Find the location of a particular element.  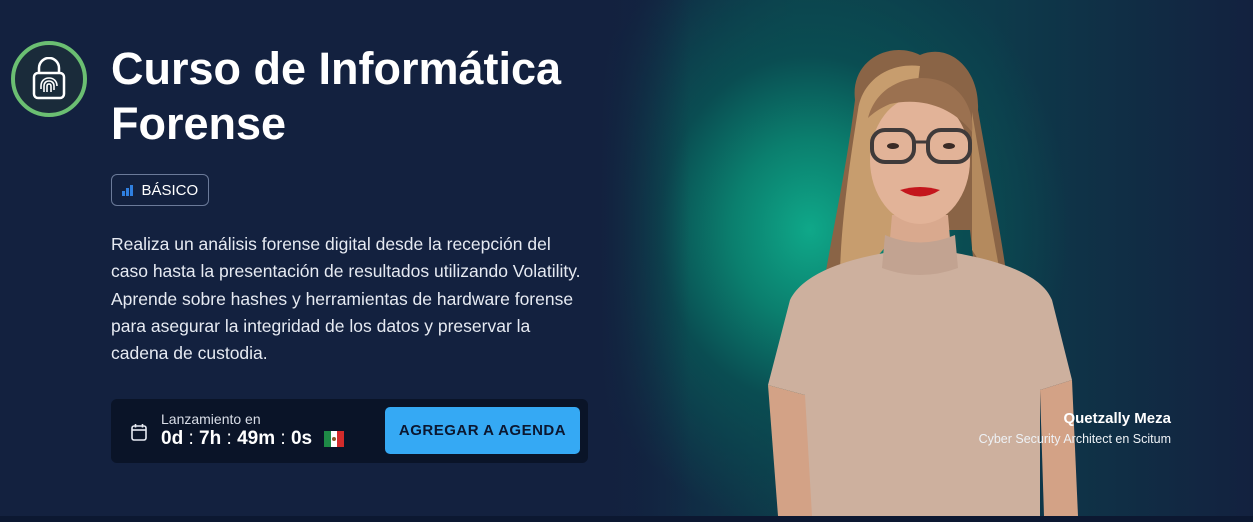

mexico-flag-icon is located at coordinates (334, 439).